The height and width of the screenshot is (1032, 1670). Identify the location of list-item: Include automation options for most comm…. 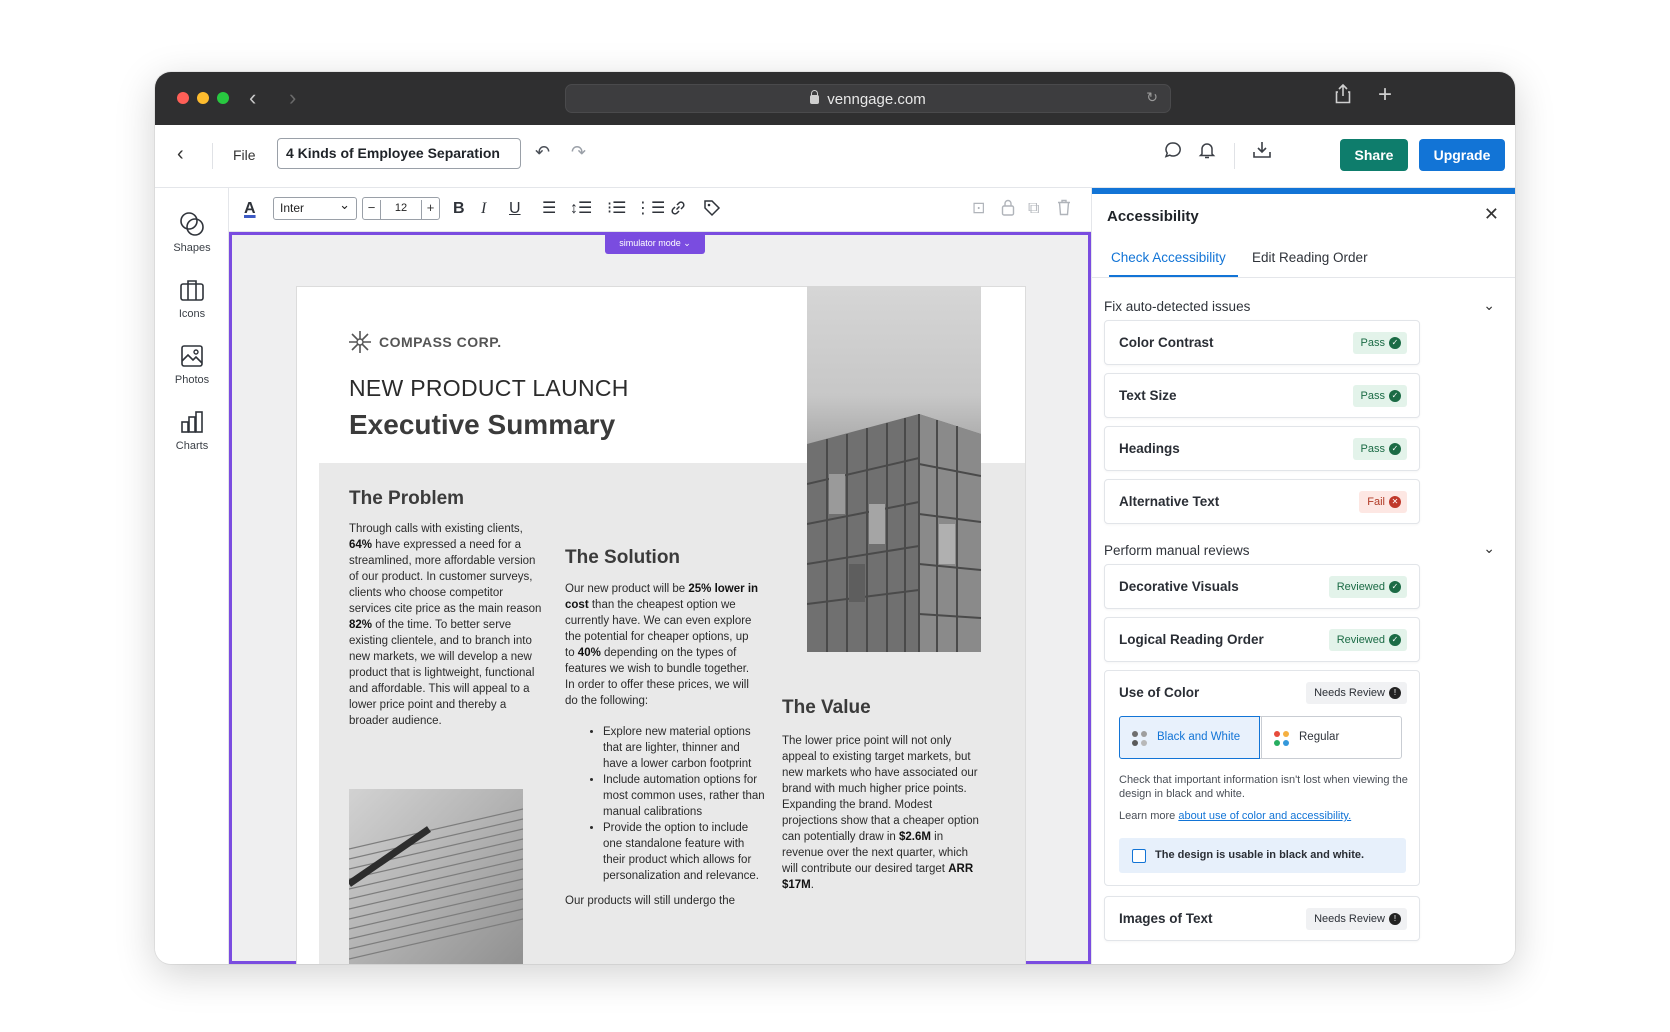
(684, 796).